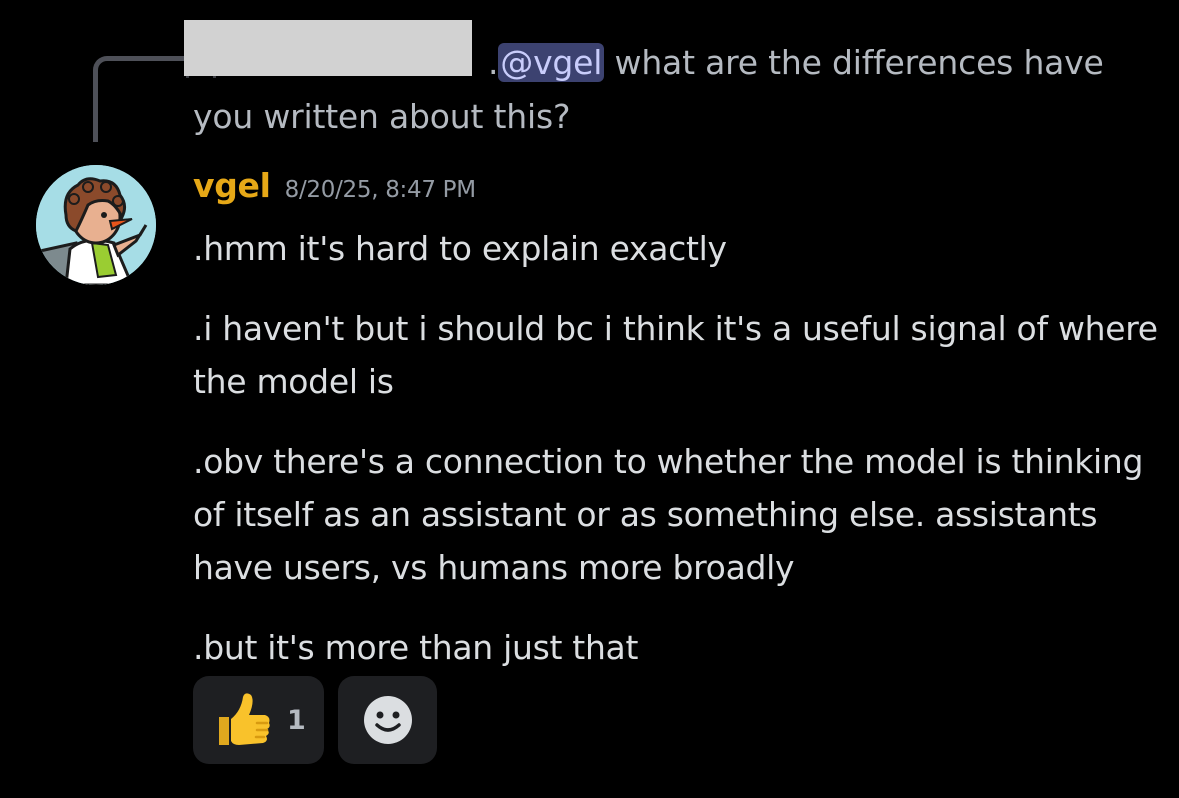 Image resolution: width=1179 pixels, height=798 pixels. I want to click on add-reaction-button, so click(387, 720).